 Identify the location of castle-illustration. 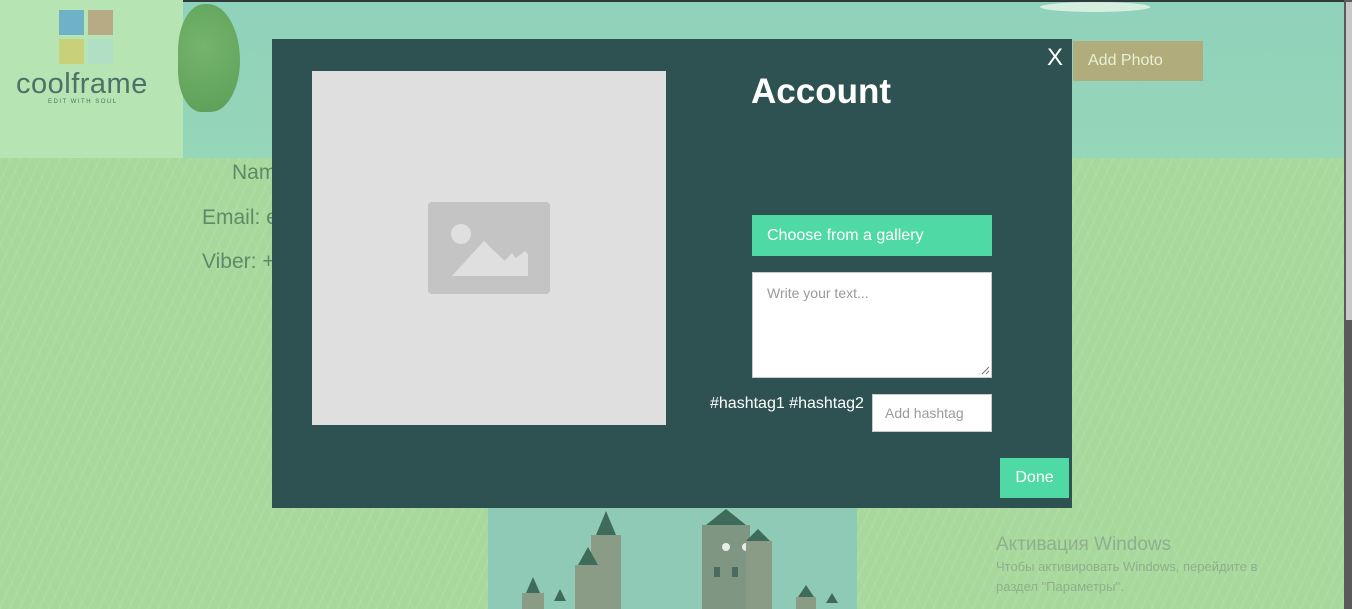
(672, 558).